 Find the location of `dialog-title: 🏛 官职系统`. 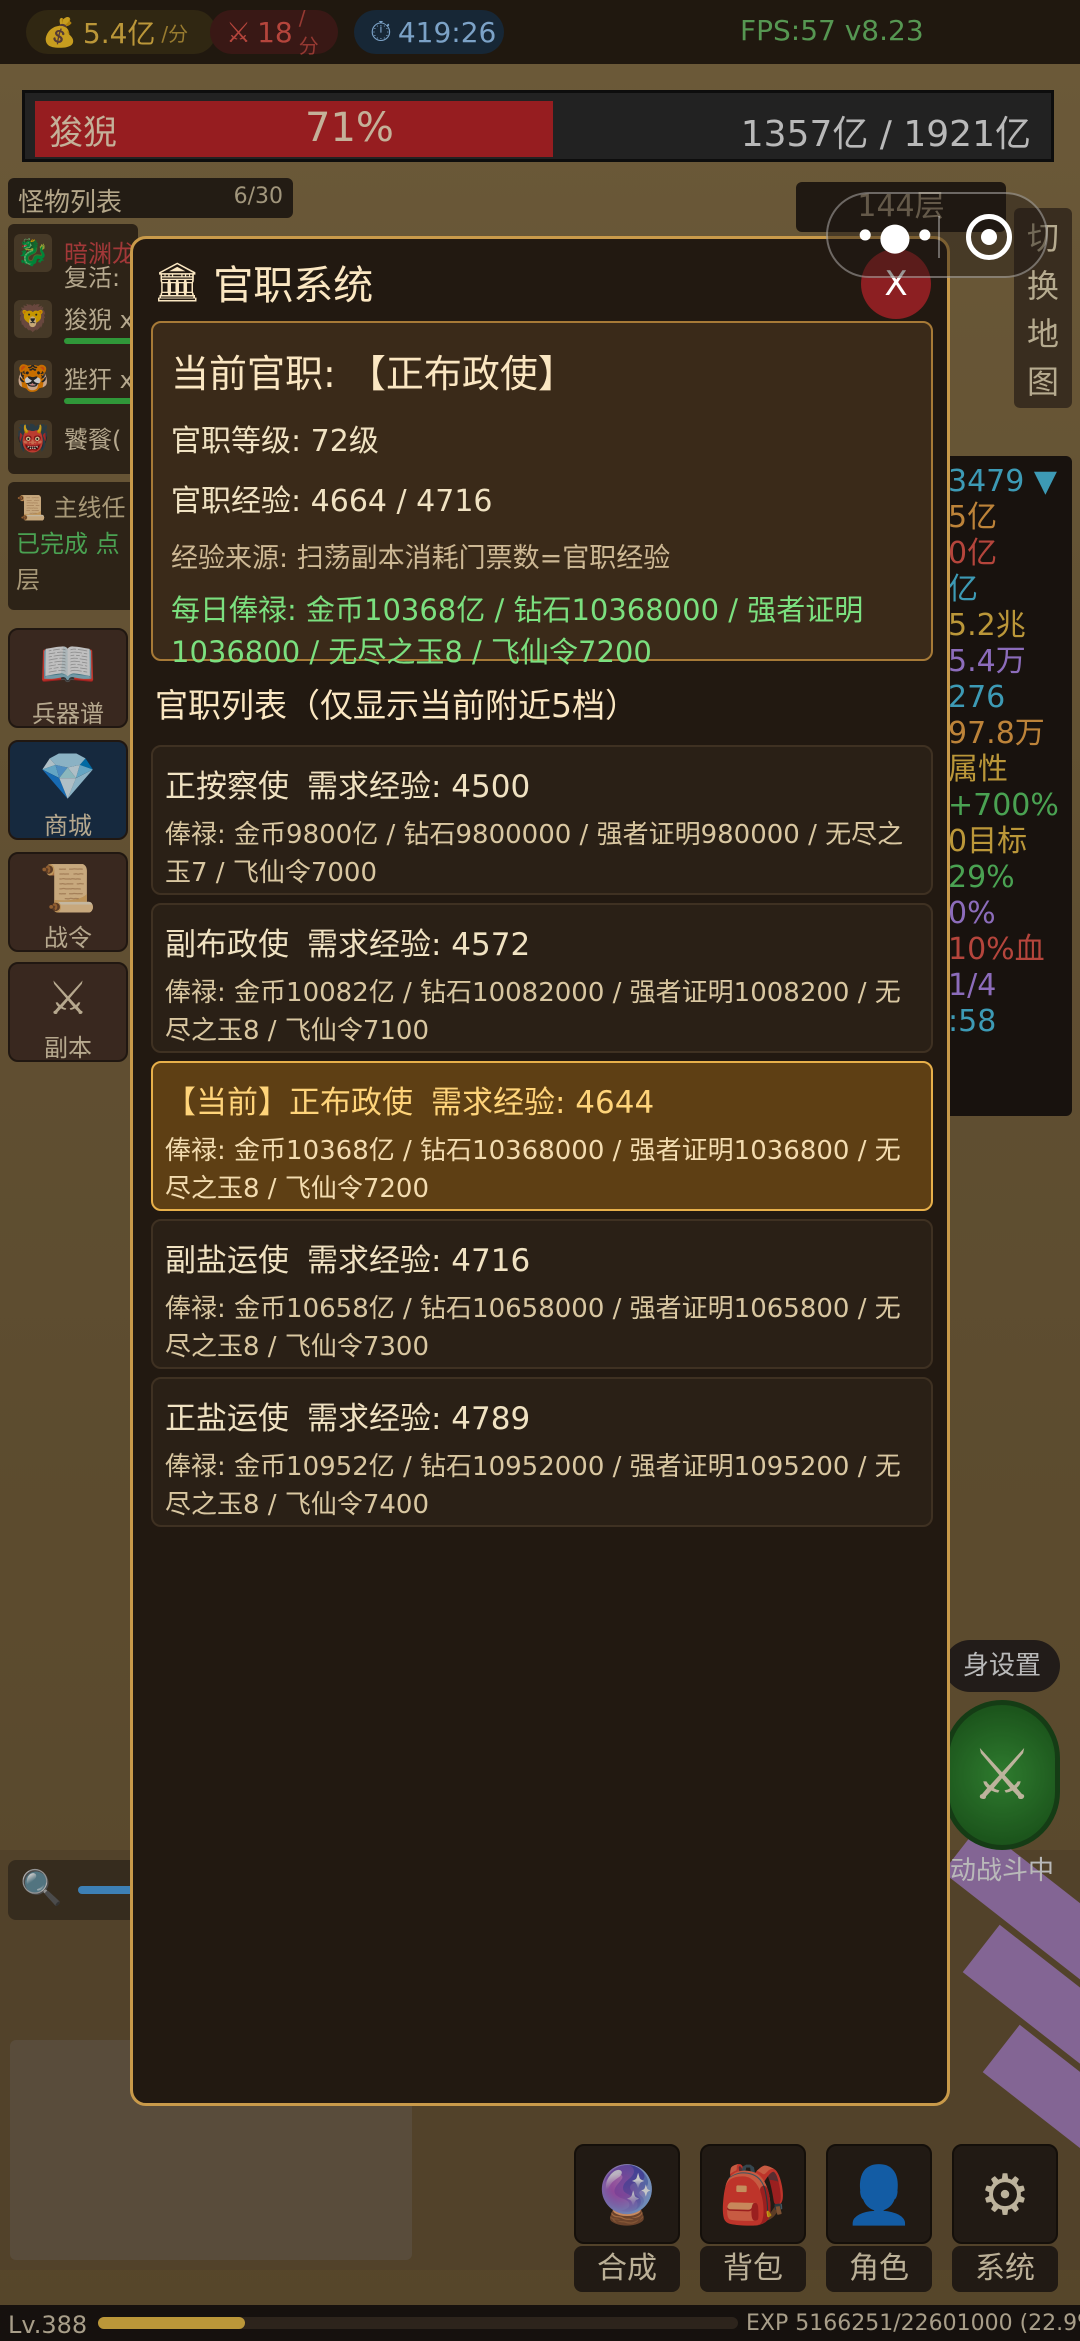

dialog-title: 🏛 官职系统 is located at coordinates (263, 282).